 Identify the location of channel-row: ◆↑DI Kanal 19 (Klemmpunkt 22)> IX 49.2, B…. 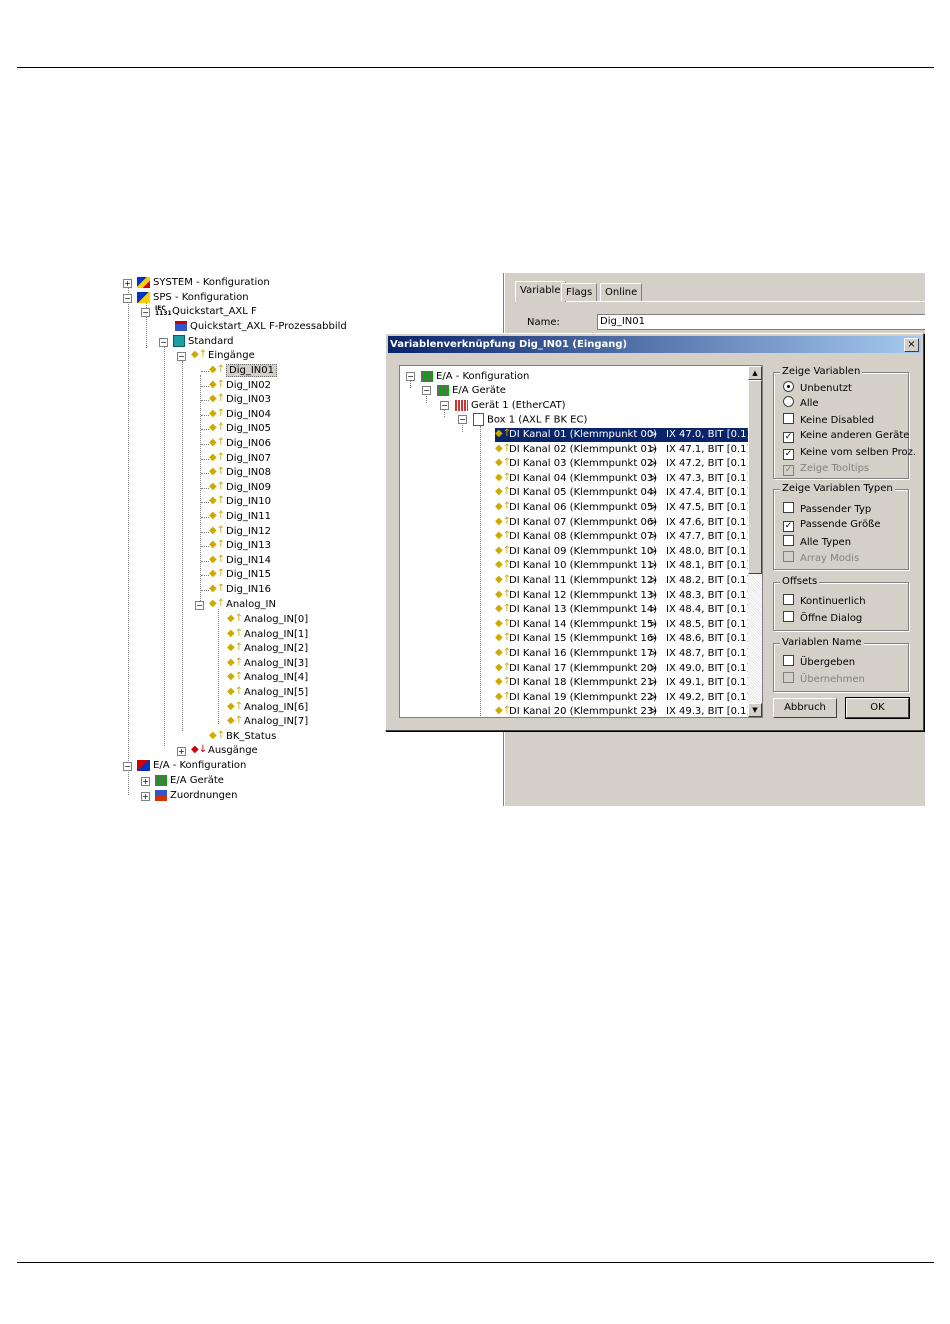
(622, 698).